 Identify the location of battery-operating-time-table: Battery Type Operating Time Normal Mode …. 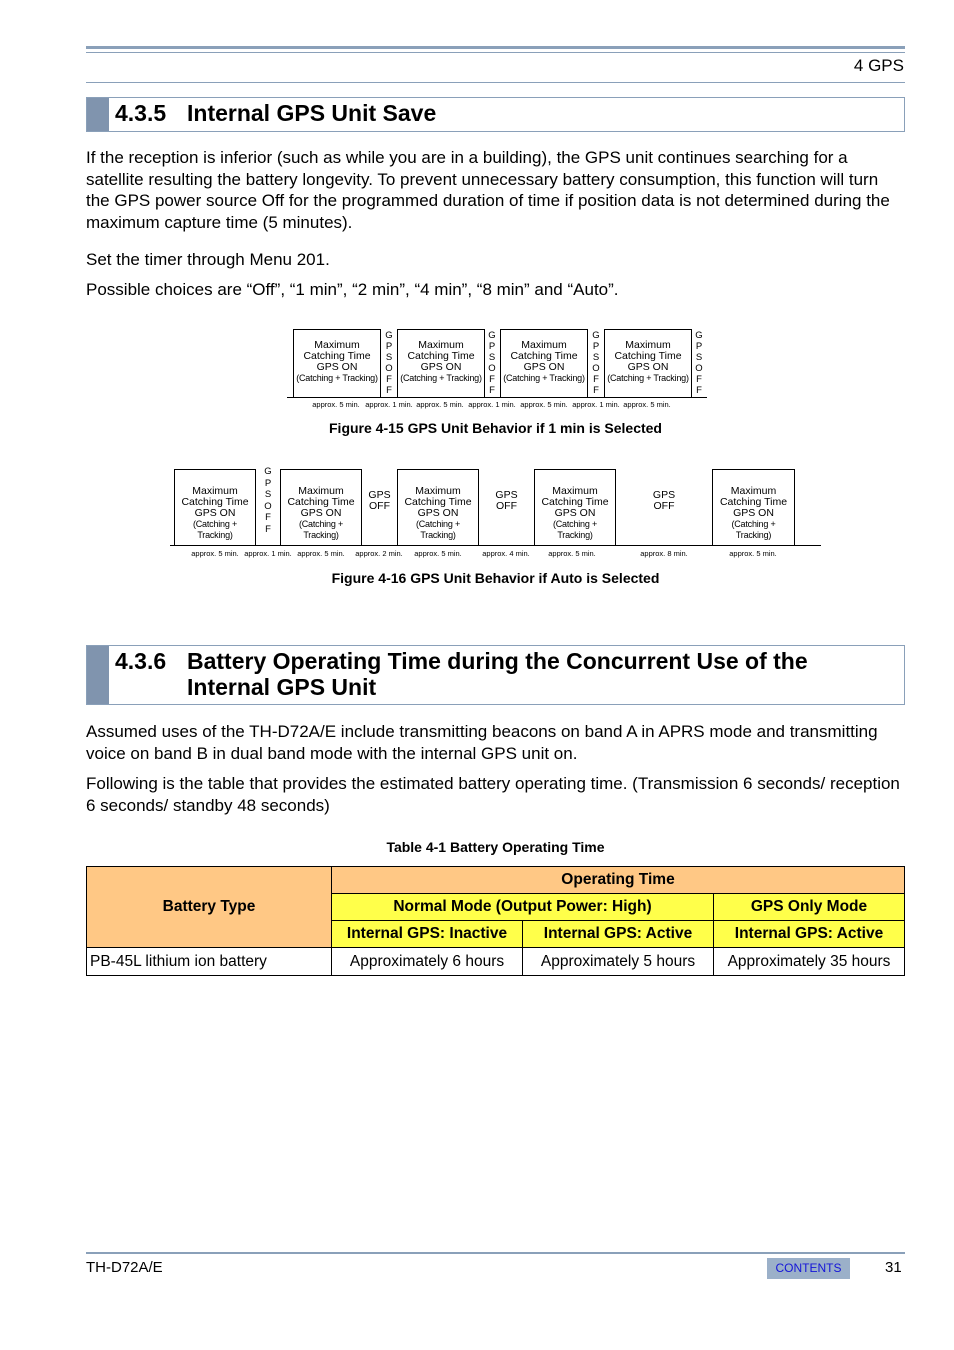
(495, 921).